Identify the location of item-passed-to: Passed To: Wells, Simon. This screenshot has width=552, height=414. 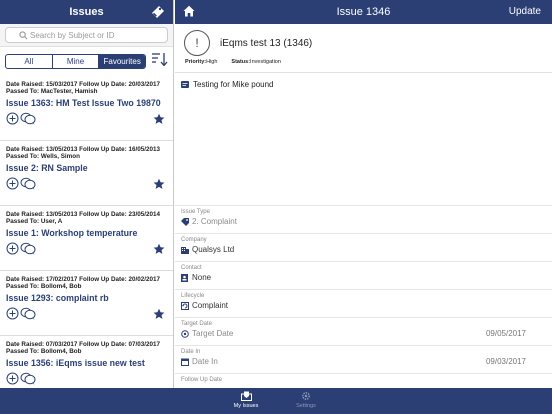
(43, 156).